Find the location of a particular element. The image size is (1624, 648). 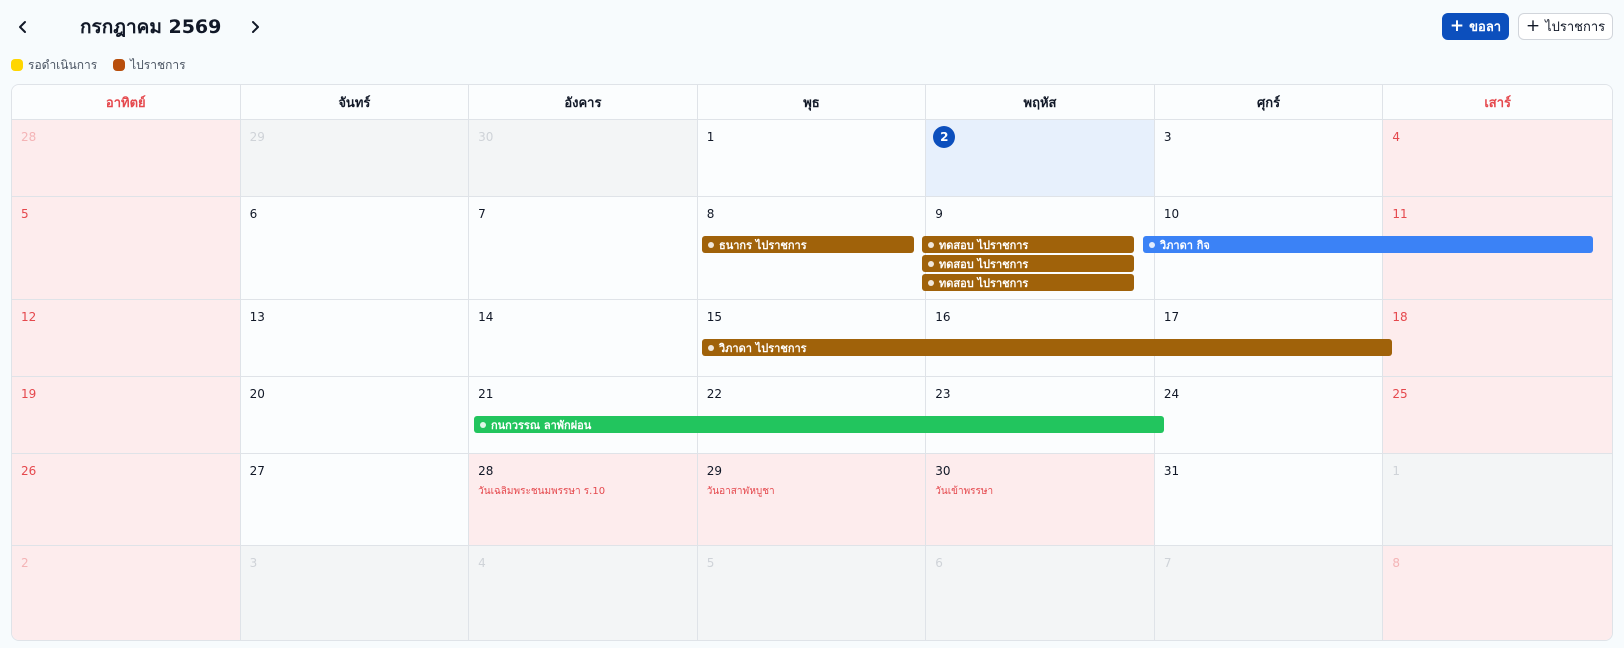

event-bar: ธนากร ไปราชการ is located at coordinates (808, 244).